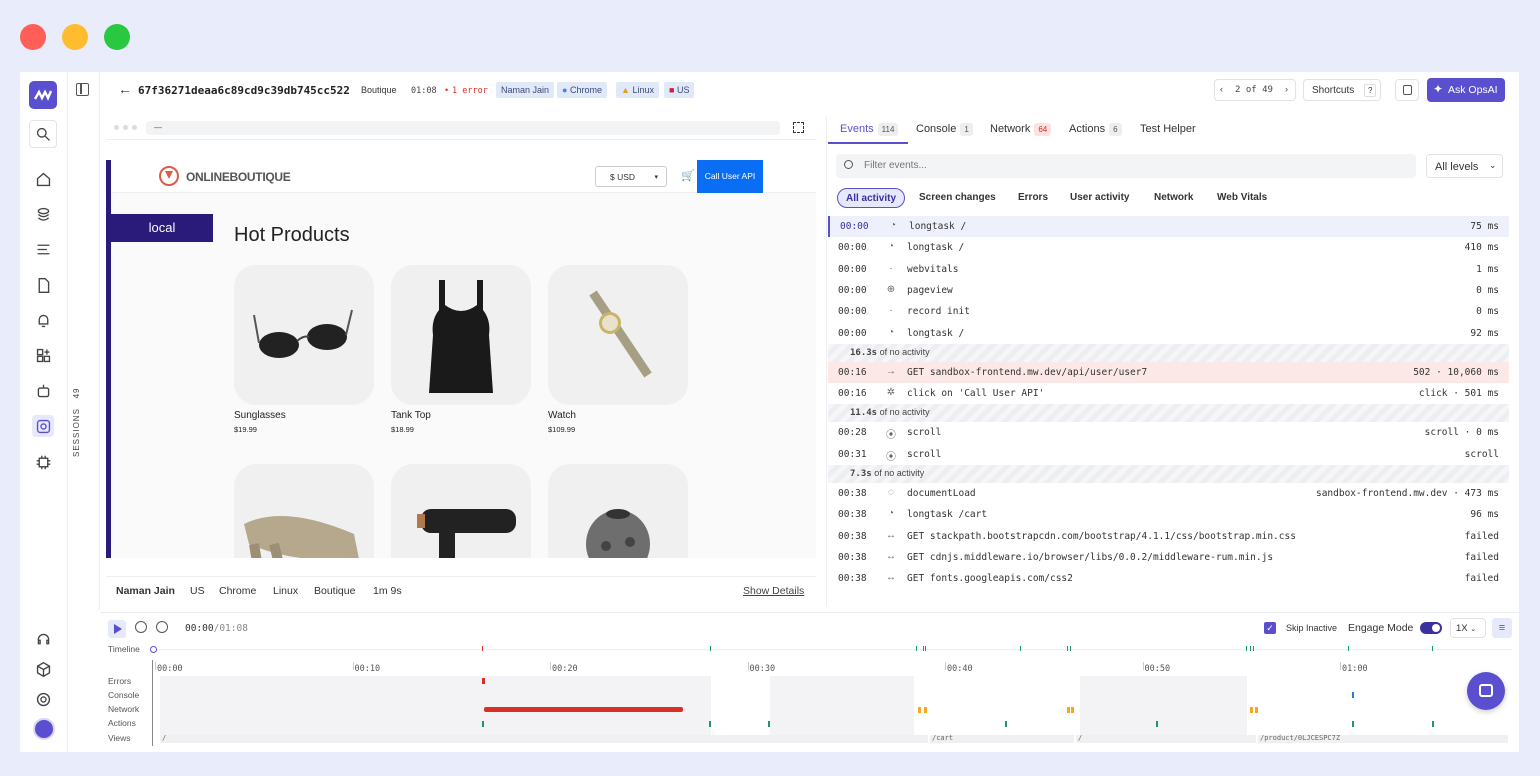 This screenshot has height=776, width=1540. Describe the element at coordinates (688, 175) in the screenshot. I see `cart-icon: 🛒` at that location.